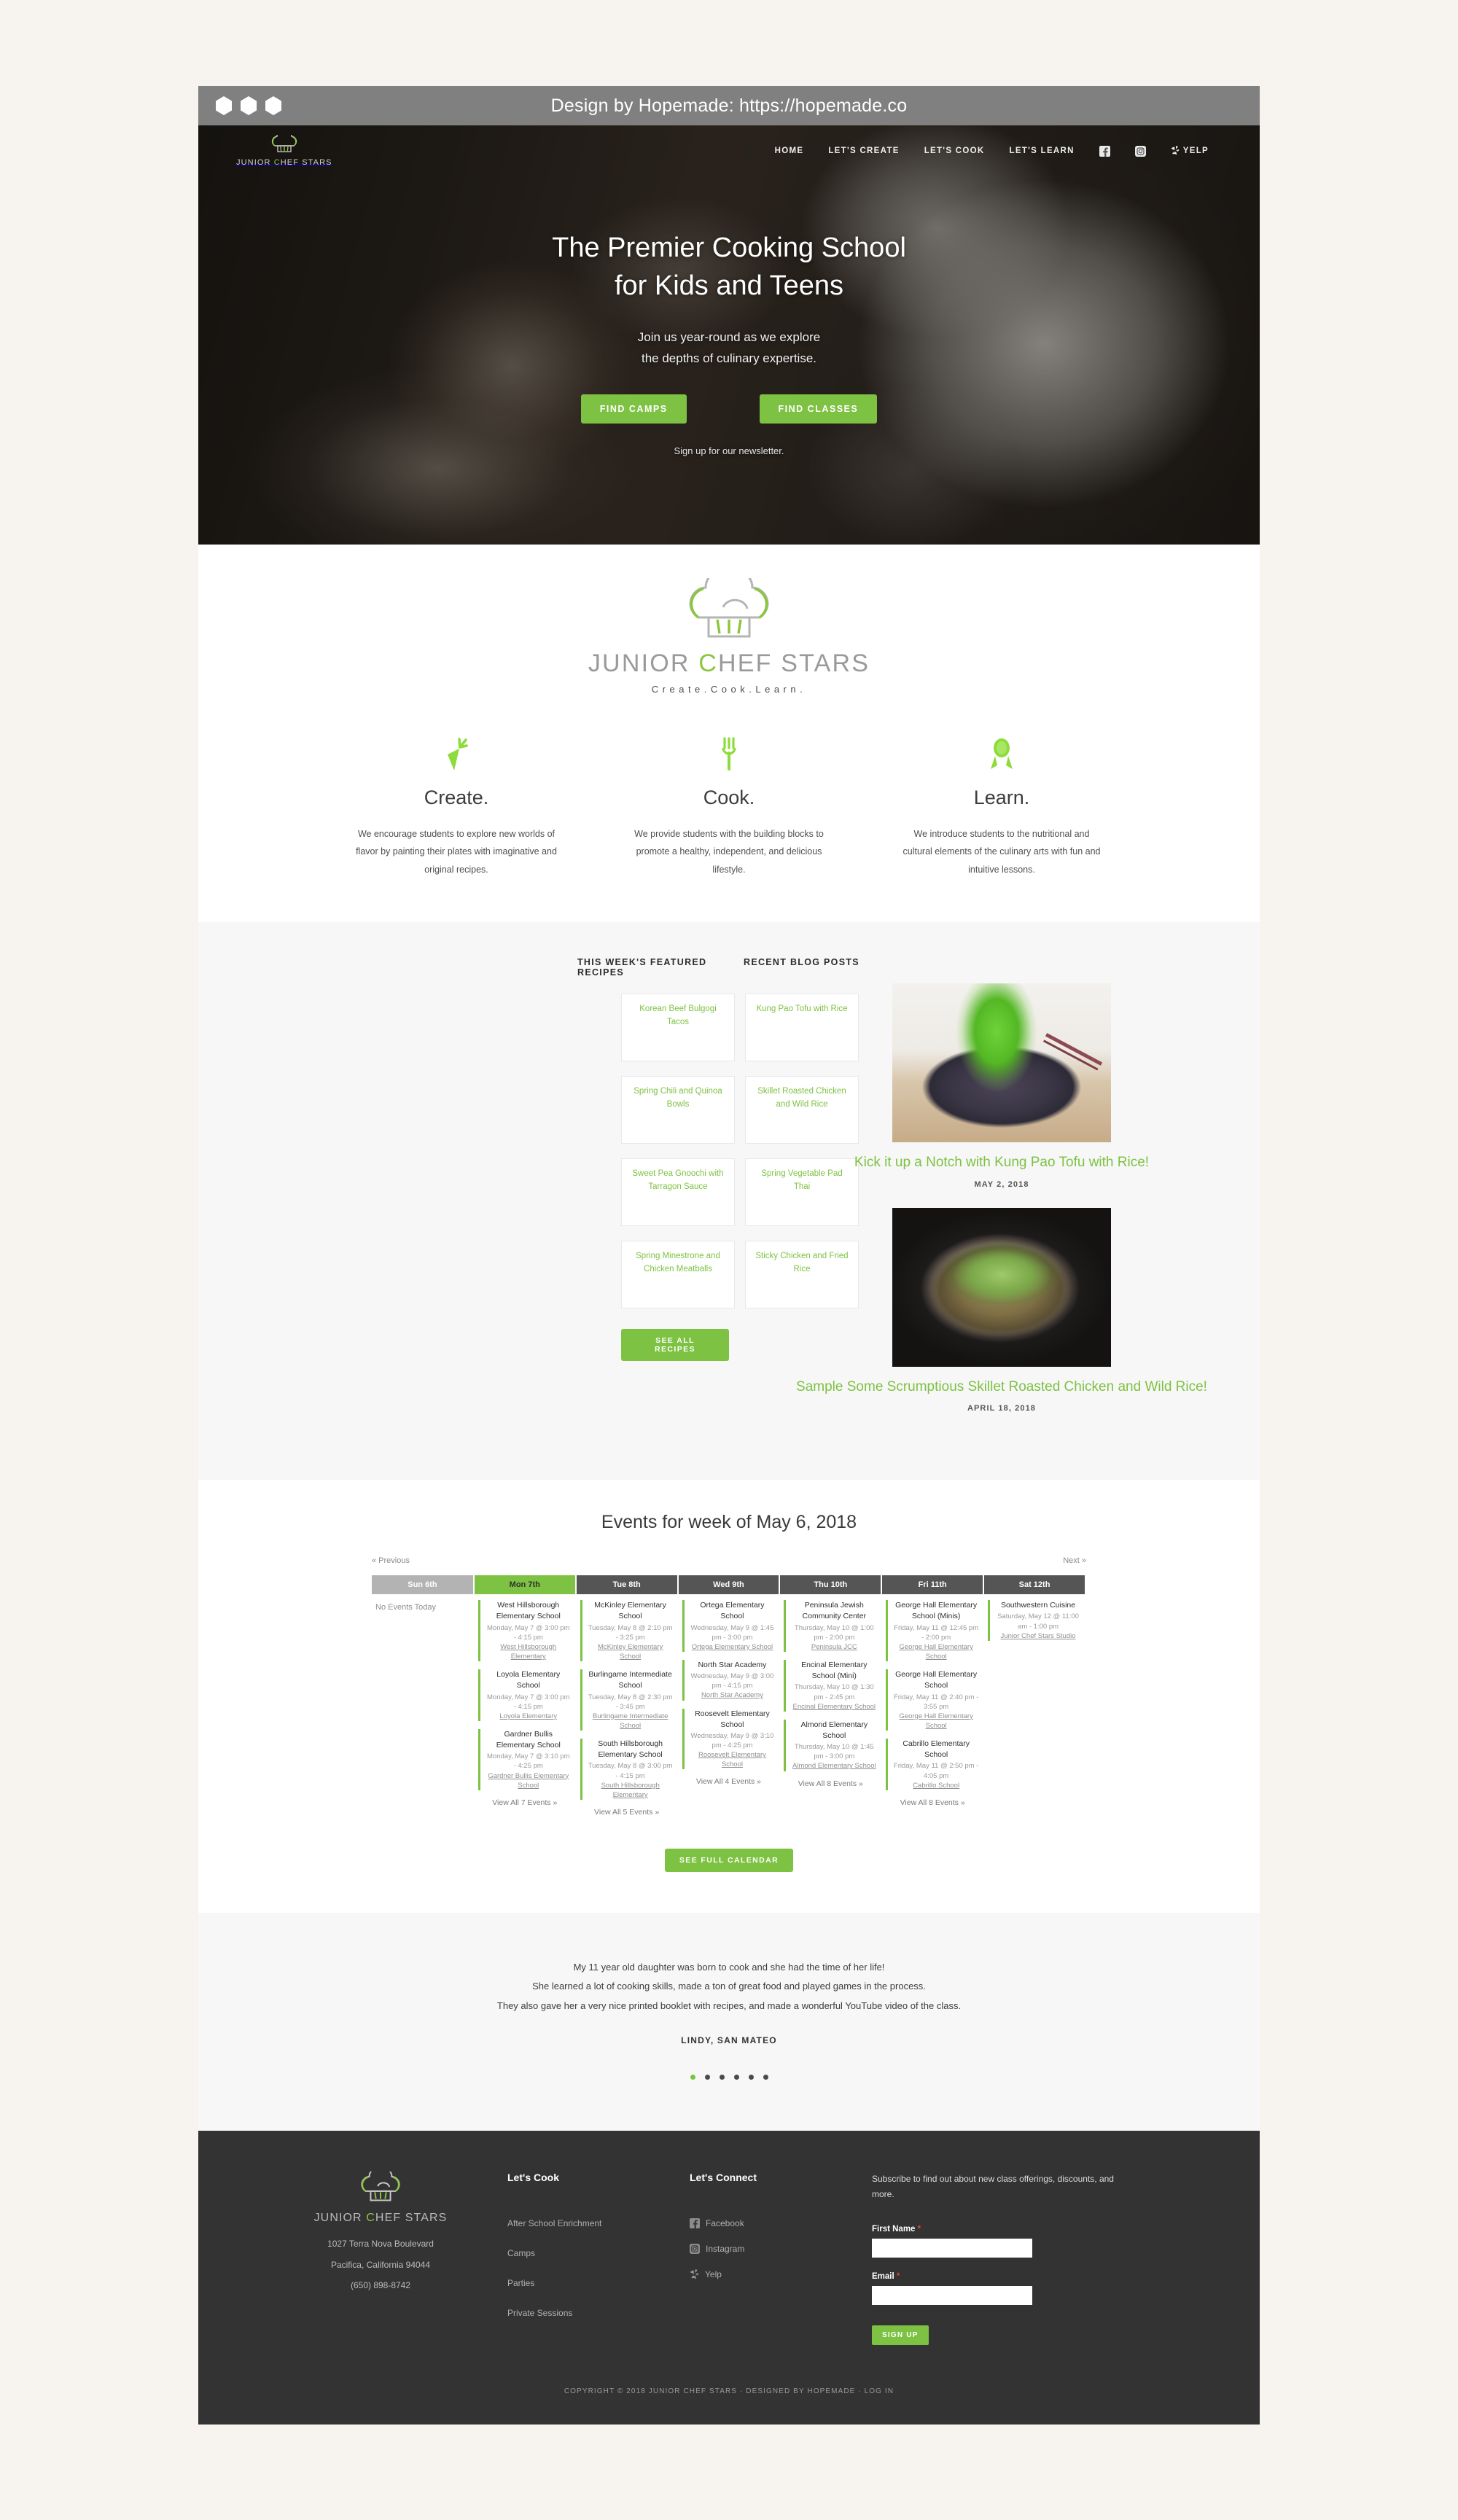 The width and height of the screenshot is (1458, 2520). What do you see at coordinates (525, 1802) in the screenshot?
I see `view-all-events-link: View All 7 Events »` at bounding box center [525, 1802].